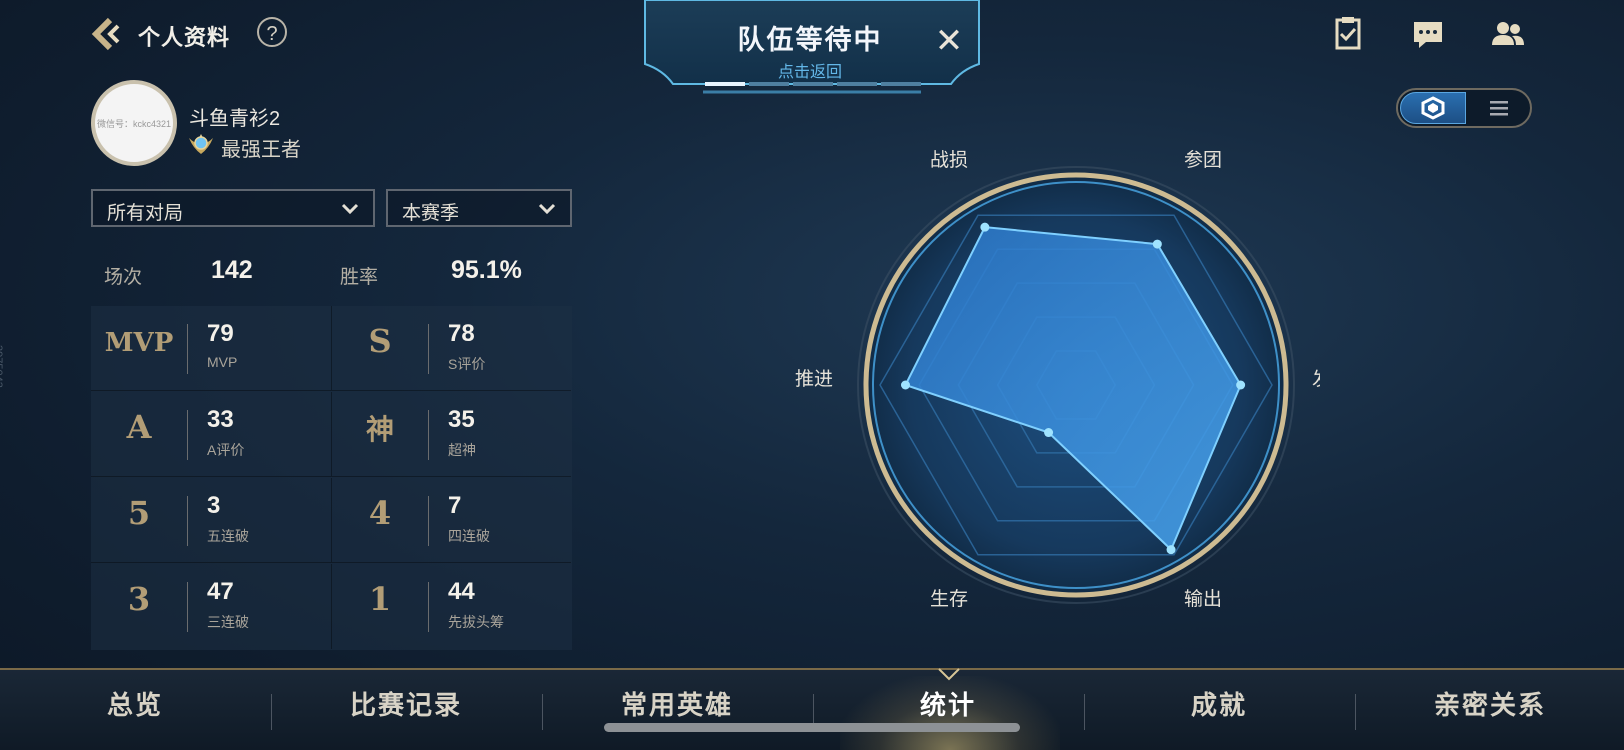  Describe the element at coordinates (461, 419) in the screenshot. I see `stat-value: 35` at that location.